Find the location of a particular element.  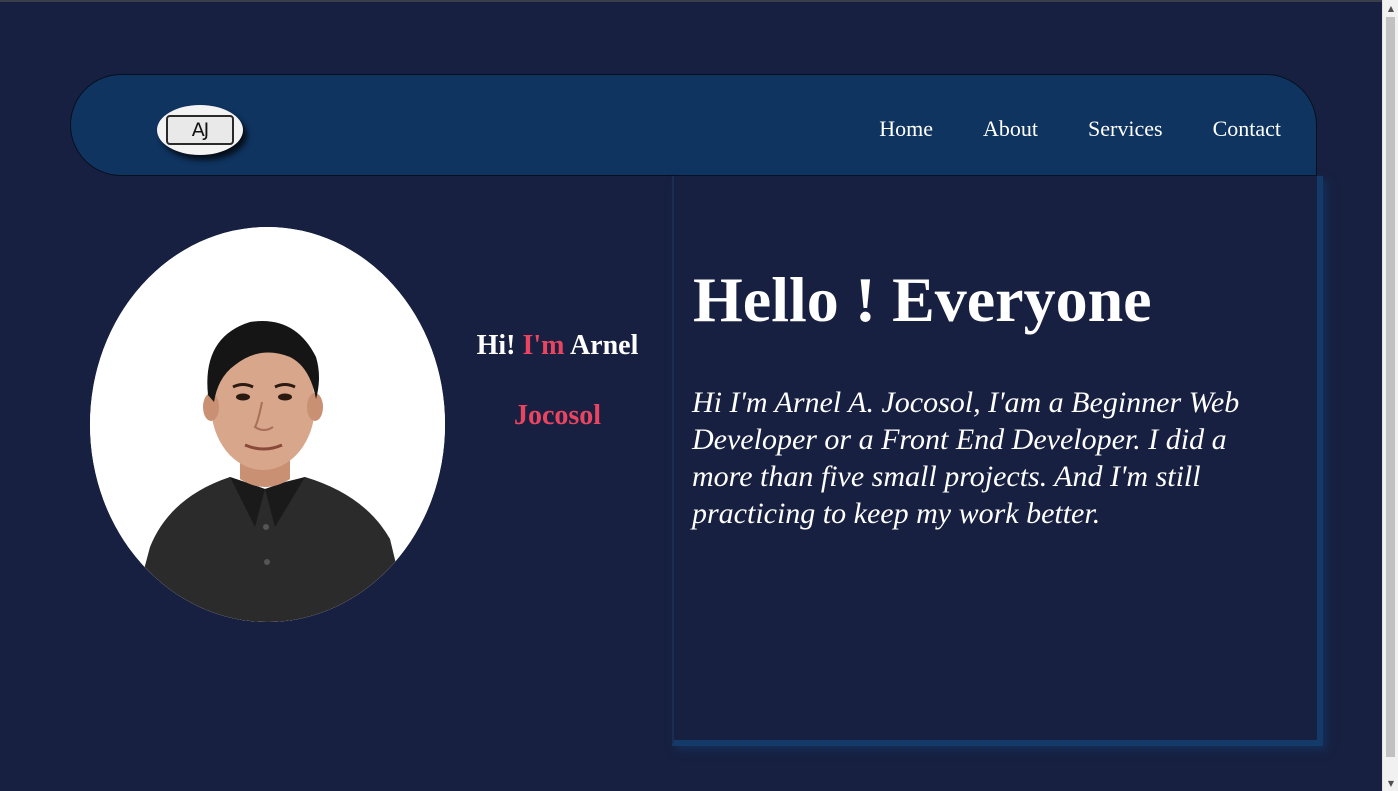

nav-services-link: Services is located at coordinates (1125, 129).